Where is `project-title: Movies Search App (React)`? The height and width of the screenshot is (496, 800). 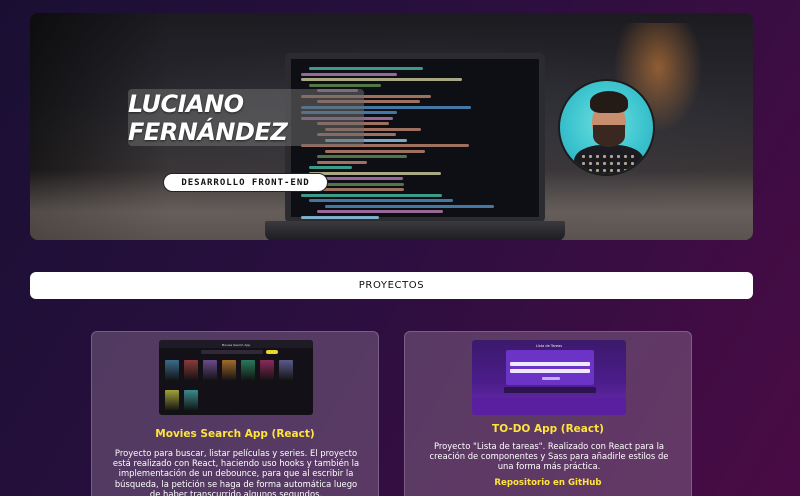 project-title: Movies Search App (React) is located at coordinates (235, 434).